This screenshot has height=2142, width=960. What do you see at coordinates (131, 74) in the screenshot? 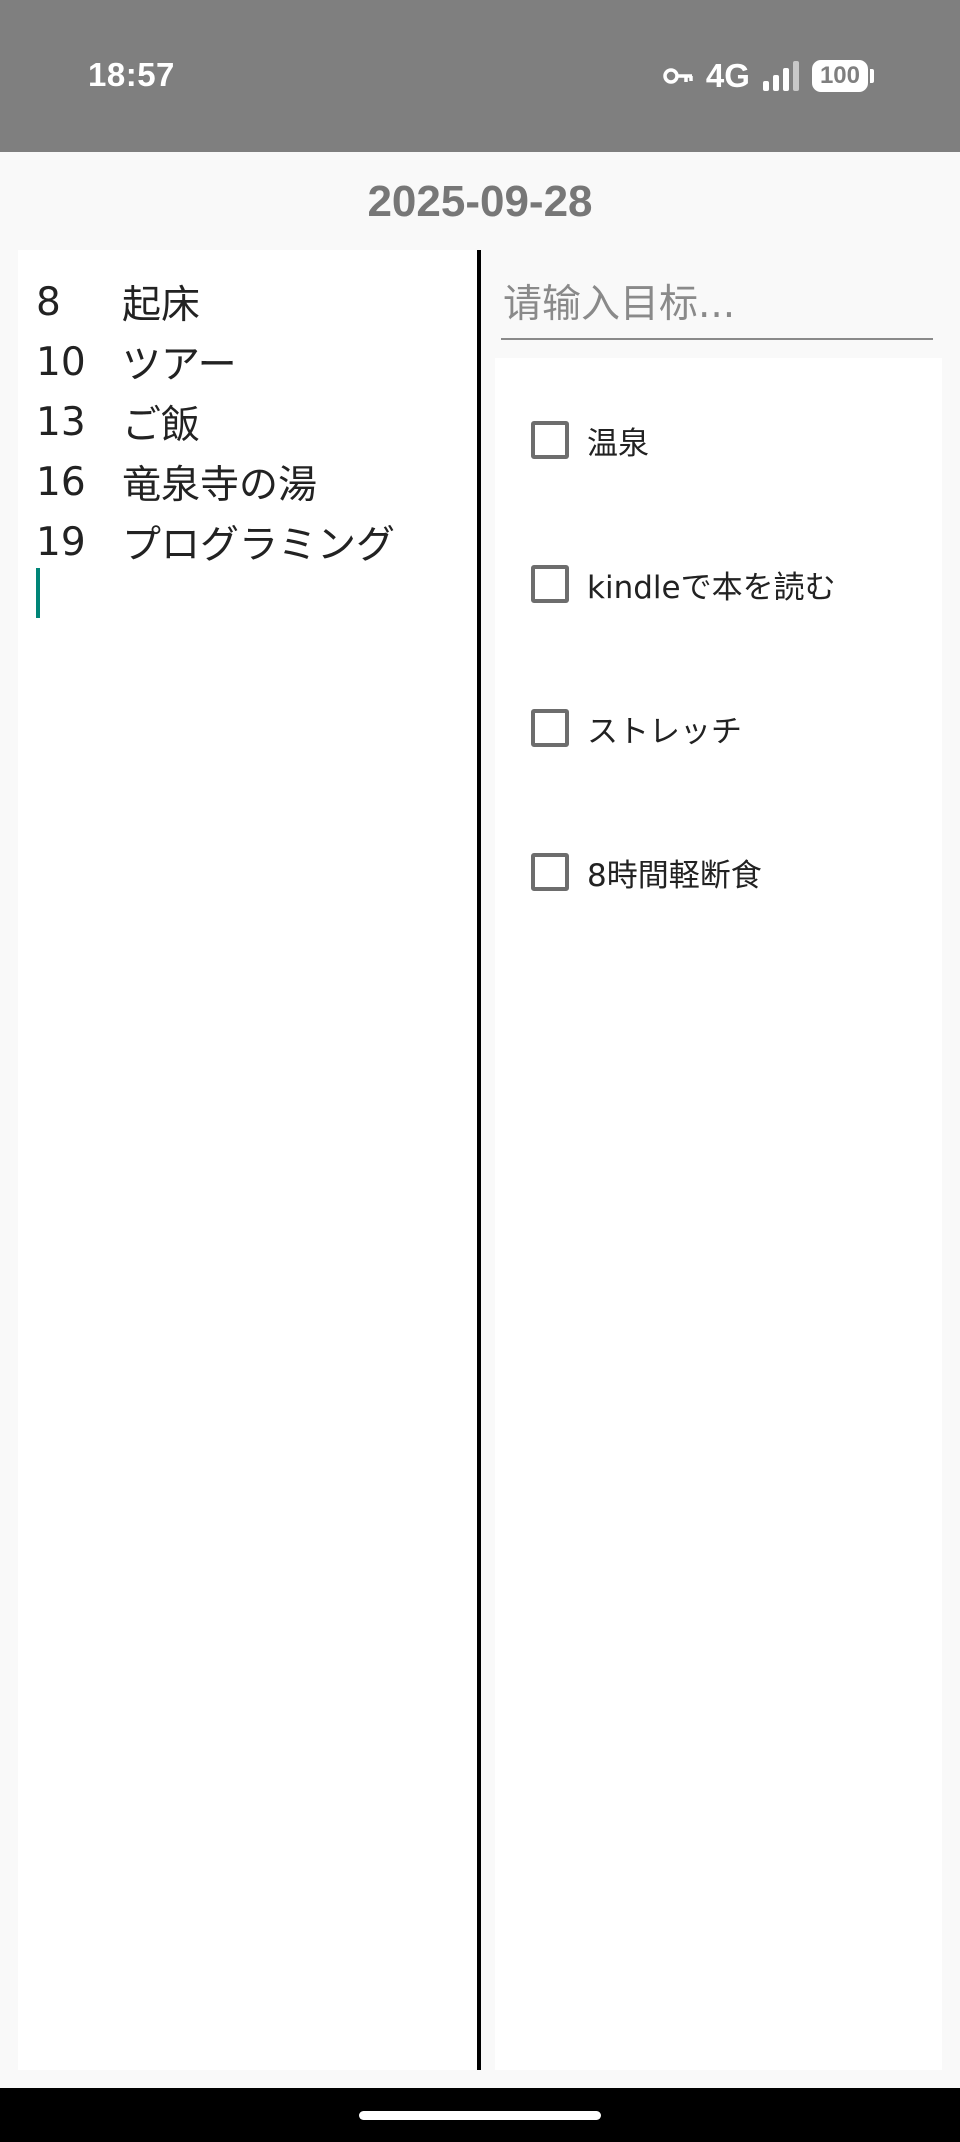
I see `status-time: 18:57` at bounding box center [131, 74].